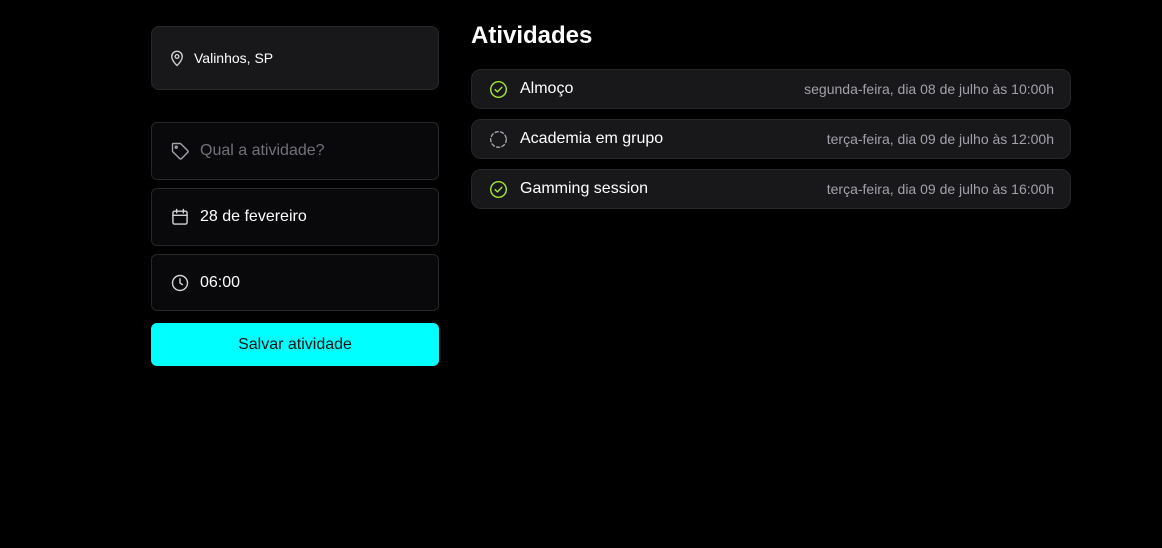 The width and height of the screenshot is (1162, 548). Describe the element at coordinates (310, 217) in the screenshot. I see `date-input` at that location.